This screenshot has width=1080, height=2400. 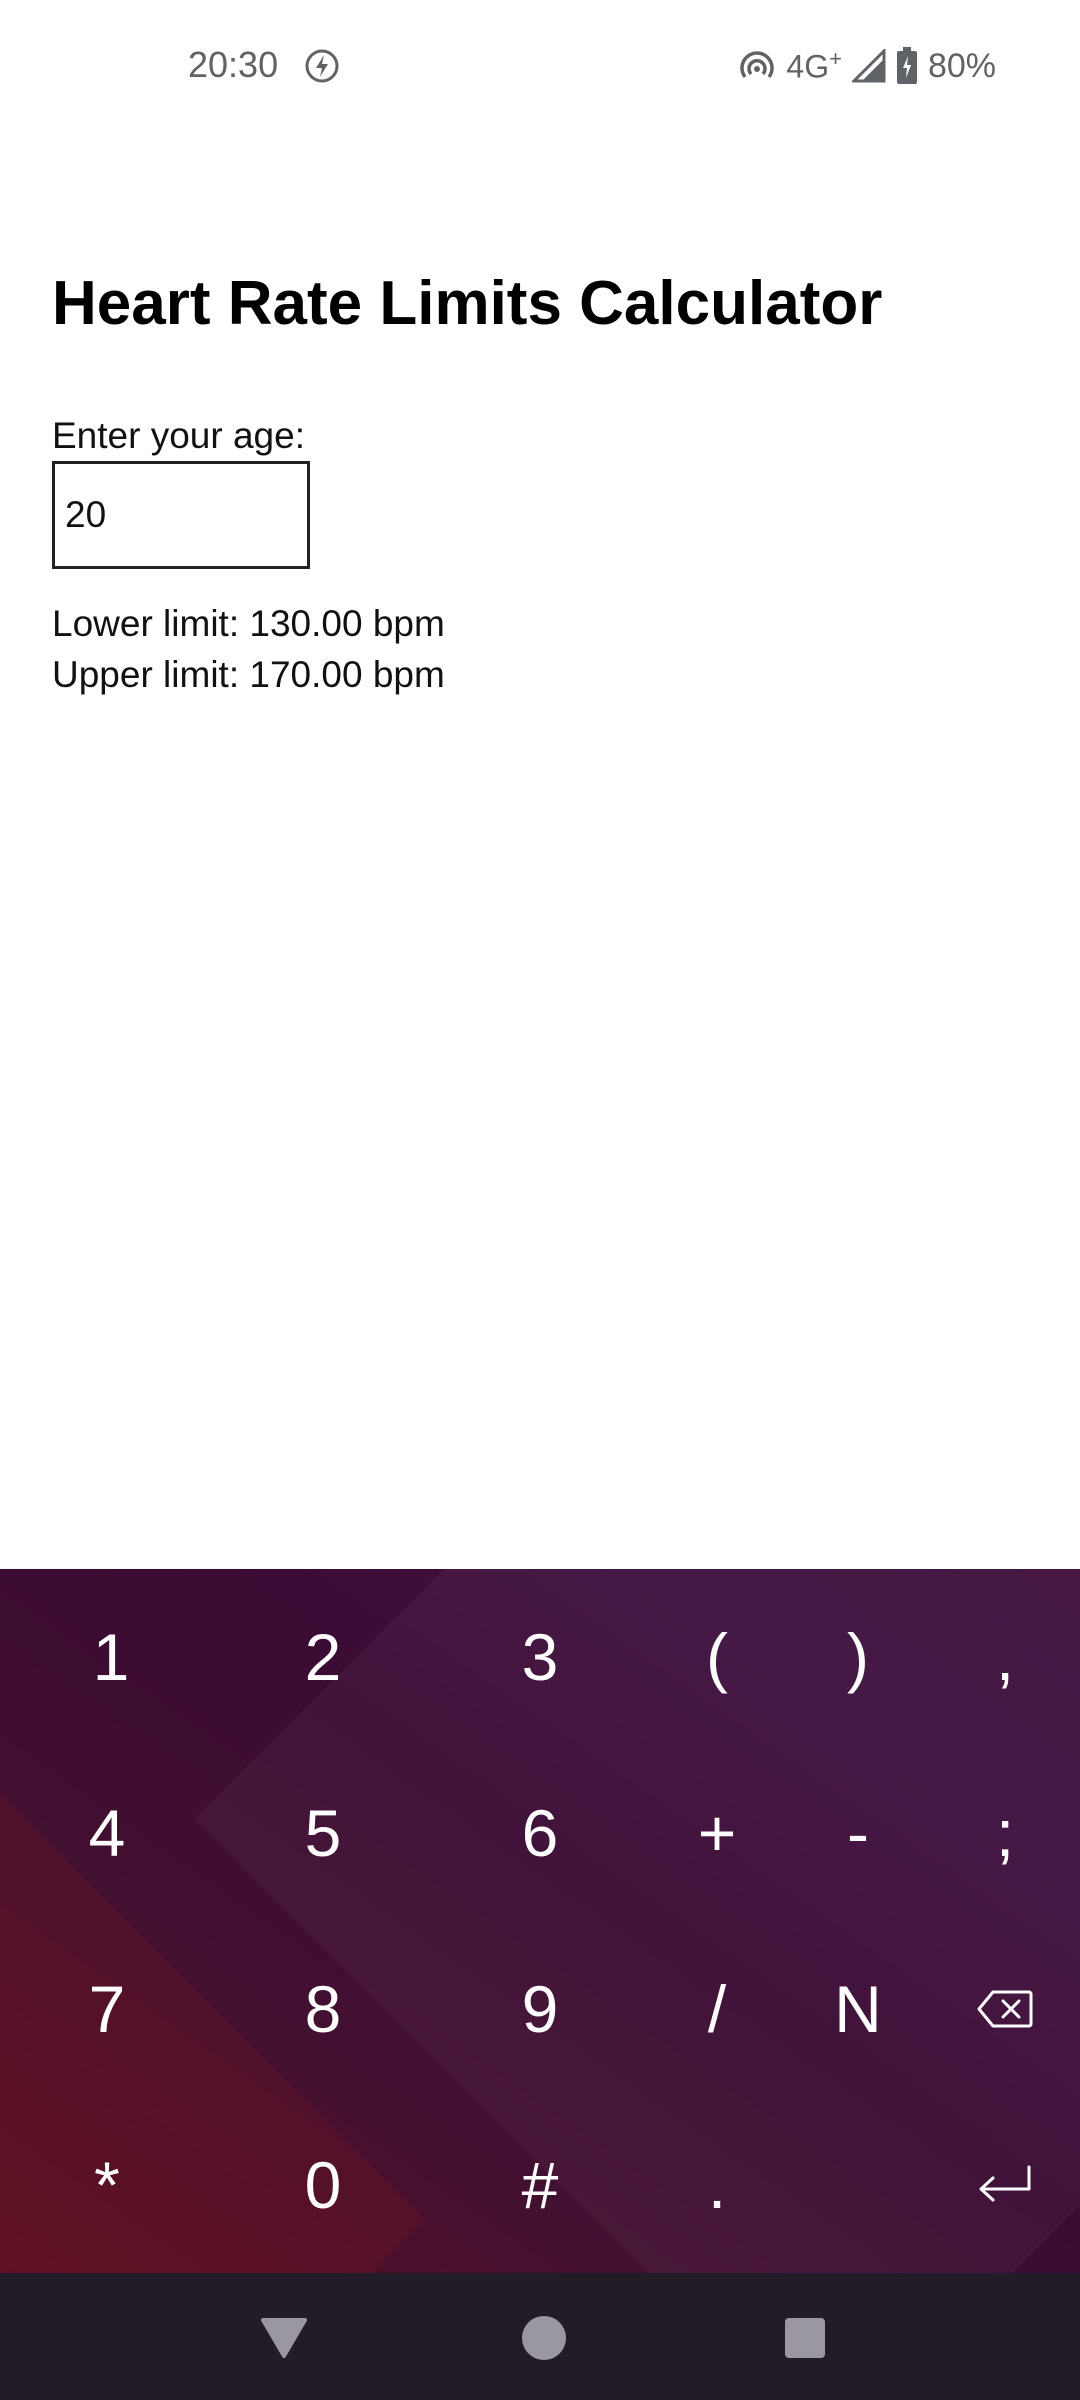 I want to click on key-n: N, so click(x=858, y=2009).